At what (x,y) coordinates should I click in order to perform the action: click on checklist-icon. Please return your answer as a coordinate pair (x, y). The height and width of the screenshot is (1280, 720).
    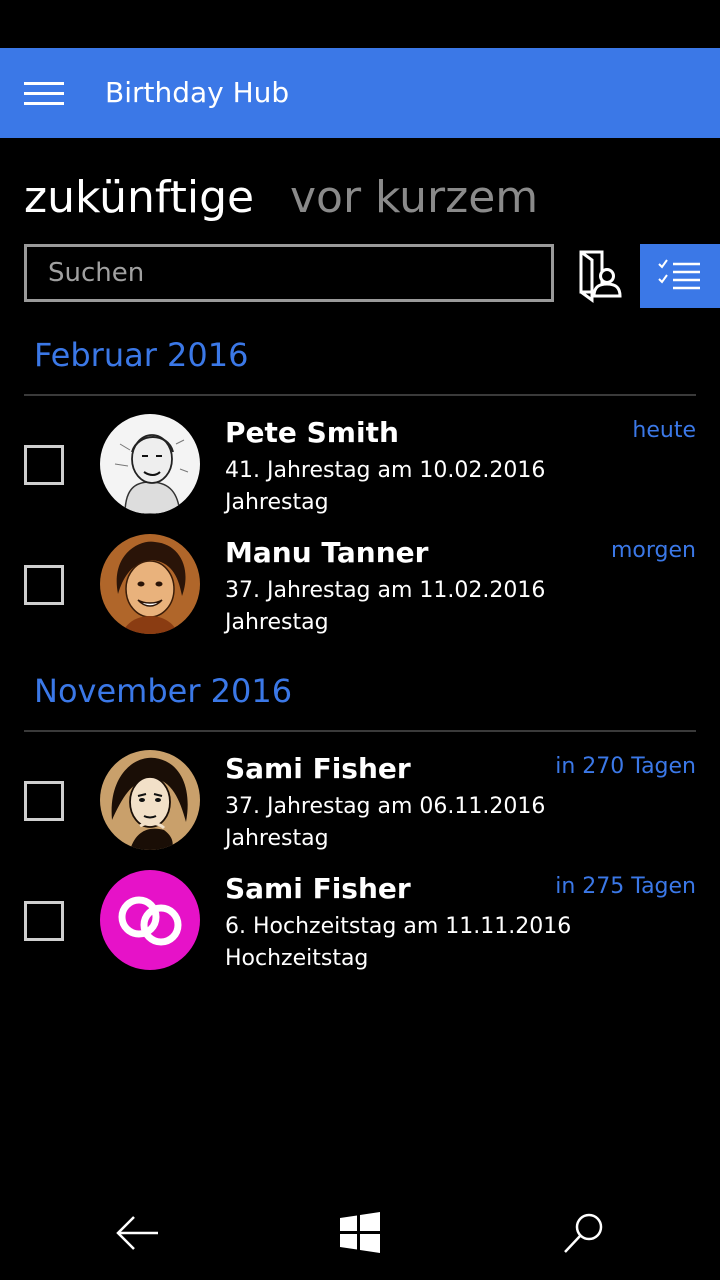
    Looking at the image, I should click on (679, 274).